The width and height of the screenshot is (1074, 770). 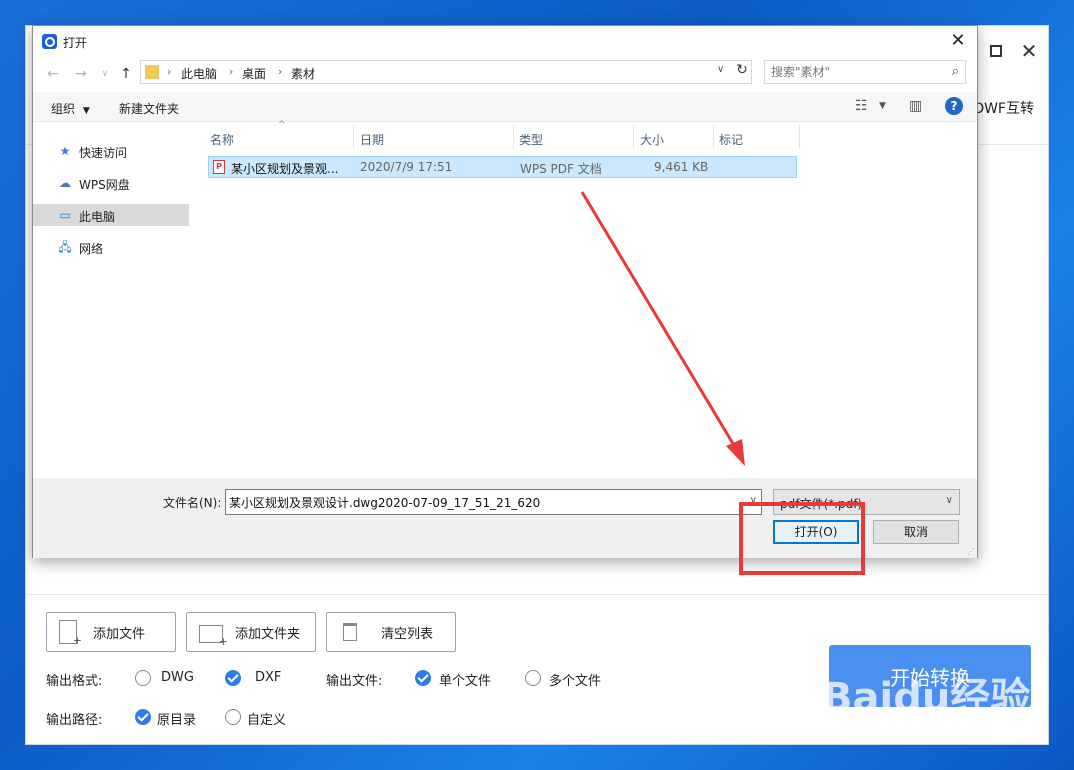 I want to click on recent-locations-button: ∨, so click(x=105, y=74).